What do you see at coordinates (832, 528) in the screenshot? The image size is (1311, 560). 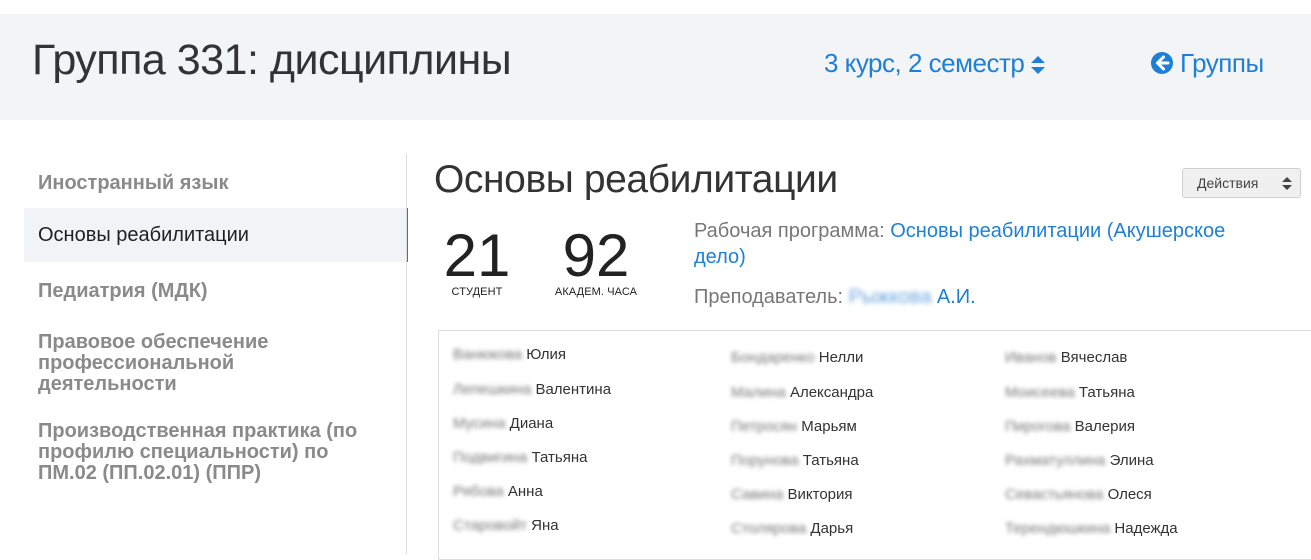 I see `student-name: Дарья` at bounding box center [832, 528].